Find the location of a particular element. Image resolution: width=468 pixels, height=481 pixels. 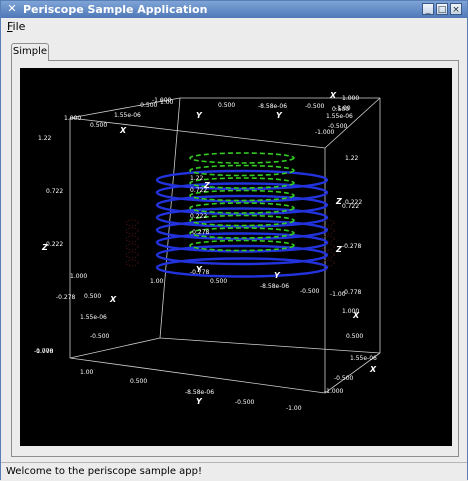

y-tick-label-top: -1.00 is located at coordinates (343, 108).